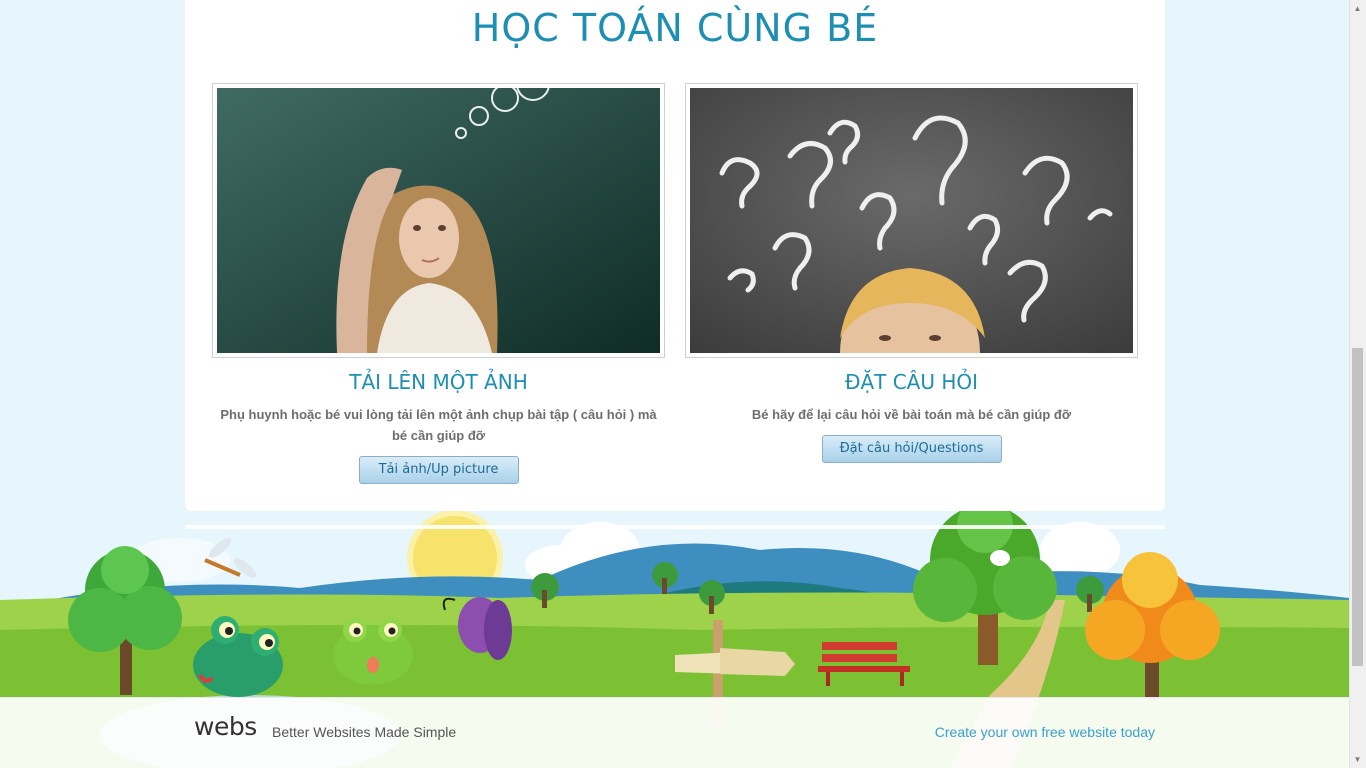 The image size is (1366, 768). Describe the element at coordinates (438, 382) in the screenshot. I see `upload-photo-heading: TẢI LÊN MỘT ẢNH` at that location.